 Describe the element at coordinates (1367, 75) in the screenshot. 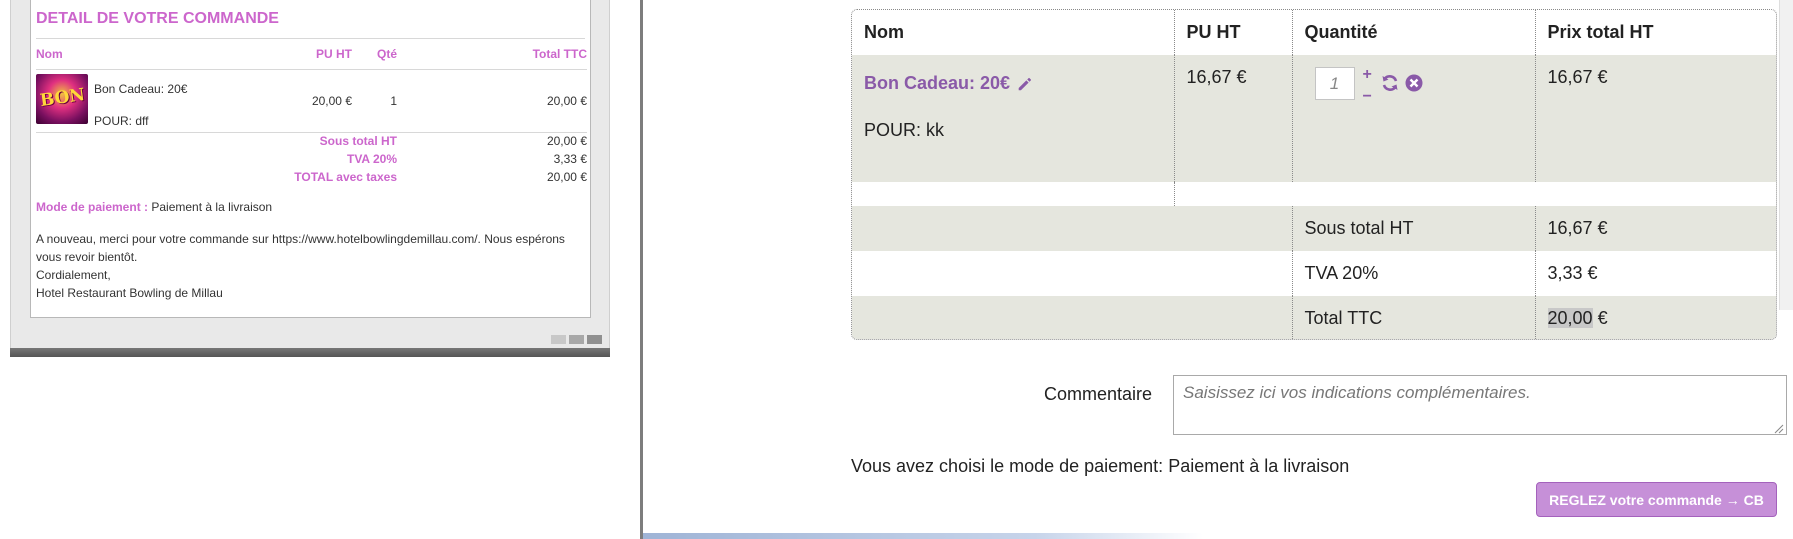

I see `quantity-plus-button: +` at that location.